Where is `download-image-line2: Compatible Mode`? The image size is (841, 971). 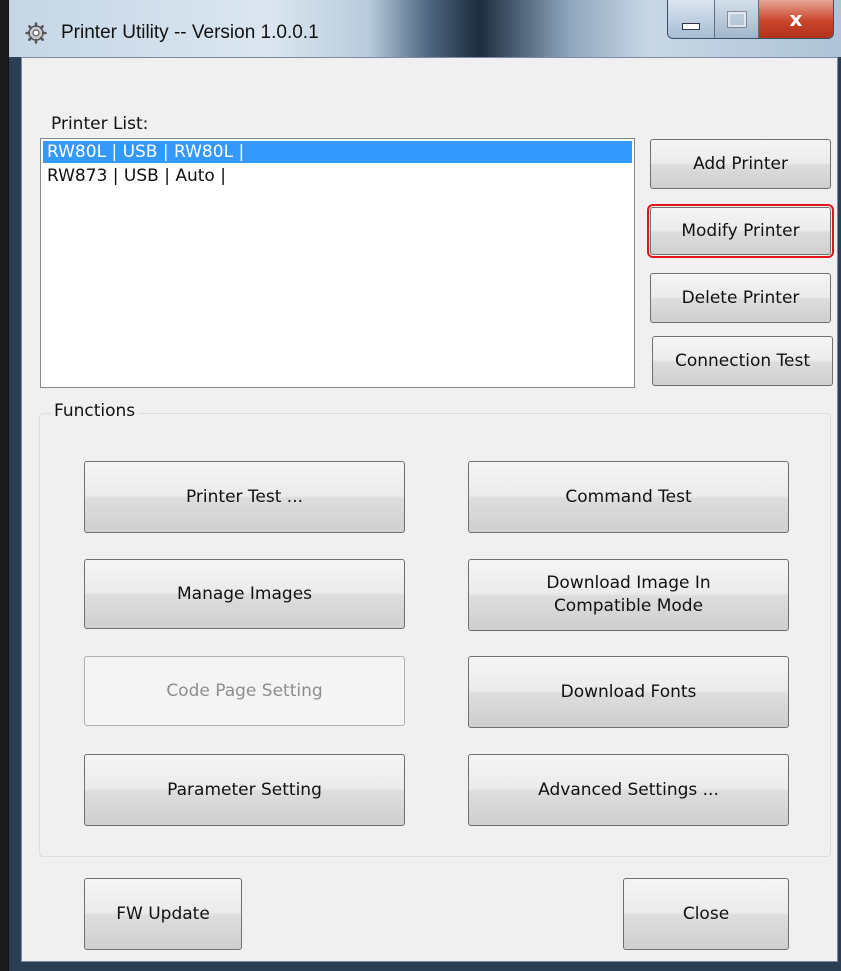
download-image-line2: Compatible Mode is located at coordinates (628, 606).